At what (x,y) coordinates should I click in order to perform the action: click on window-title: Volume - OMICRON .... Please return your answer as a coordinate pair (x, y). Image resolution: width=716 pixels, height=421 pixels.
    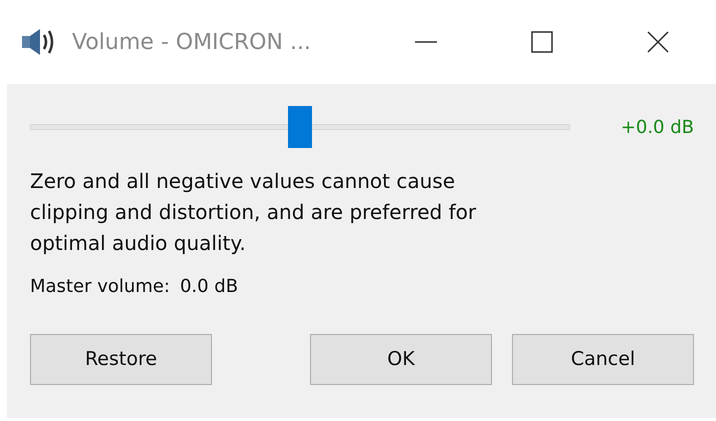
    Looking at the image, I should click on (191, 42).